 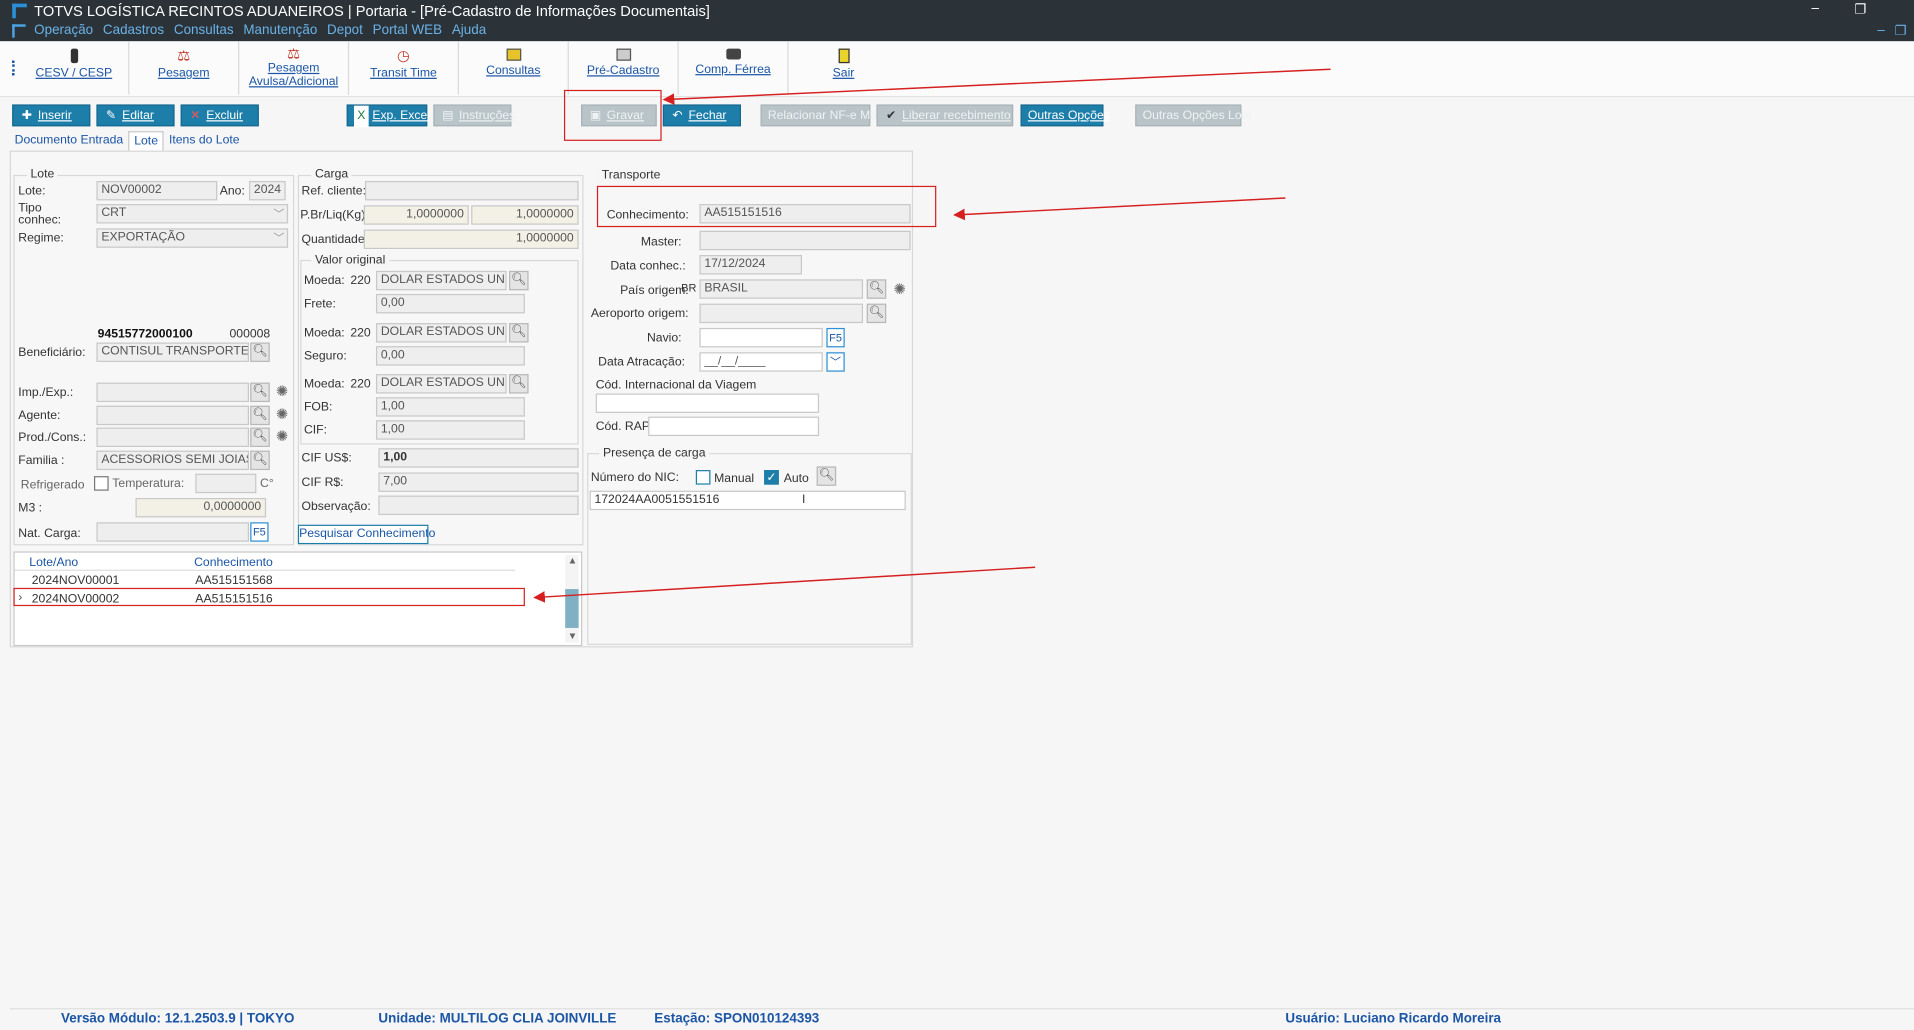 I want to click on status-estacao: Estação: SPON010124393, so click(x=737, y=1019).